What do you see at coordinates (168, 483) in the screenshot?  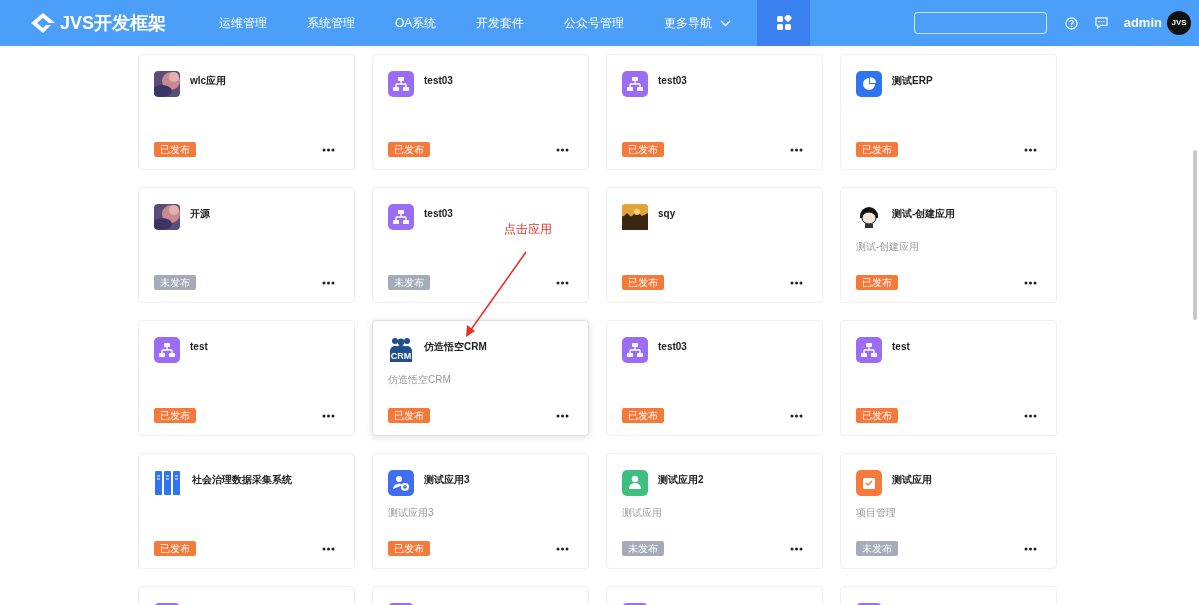 I see `binders-icon` at bounding box center [168, 483].